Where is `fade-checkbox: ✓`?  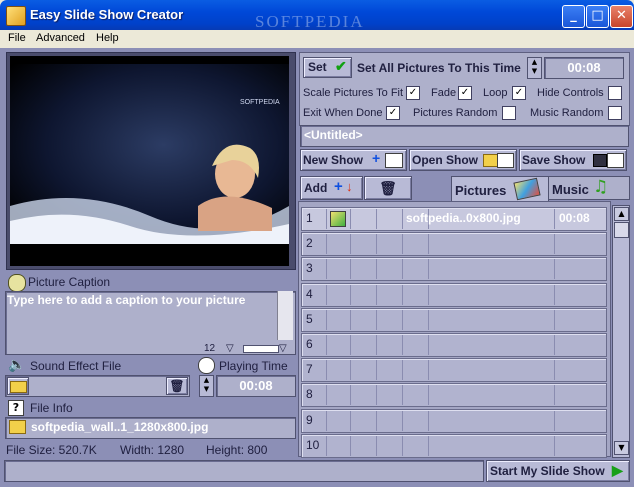
fade-checkbox: ✓ is located at coordinates (465, 93).